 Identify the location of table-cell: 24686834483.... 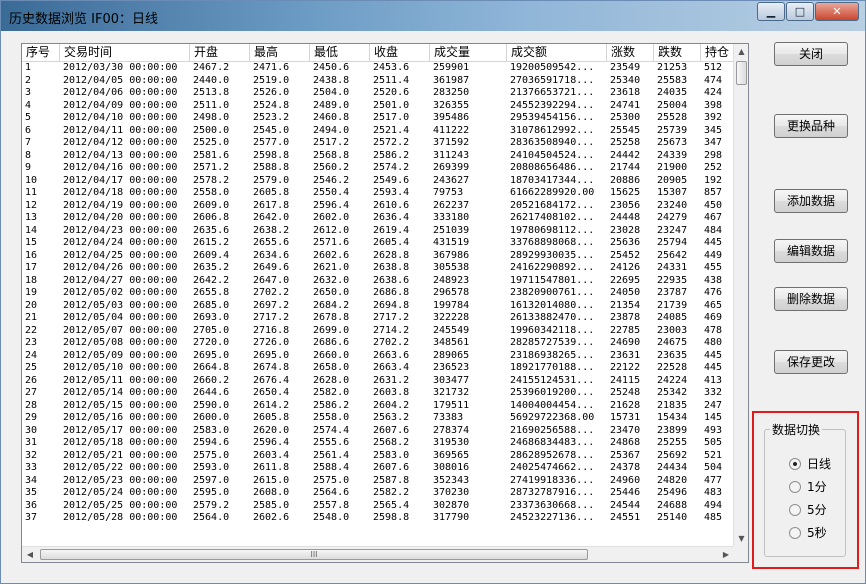
(552, 442).